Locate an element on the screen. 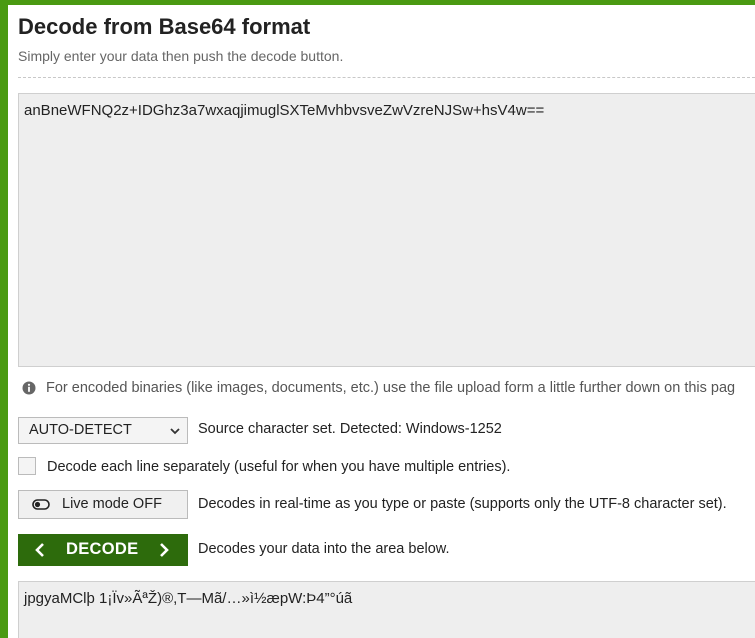  live-mode-toggle-button: Live mode OFF is located at coordinates (103, 504).